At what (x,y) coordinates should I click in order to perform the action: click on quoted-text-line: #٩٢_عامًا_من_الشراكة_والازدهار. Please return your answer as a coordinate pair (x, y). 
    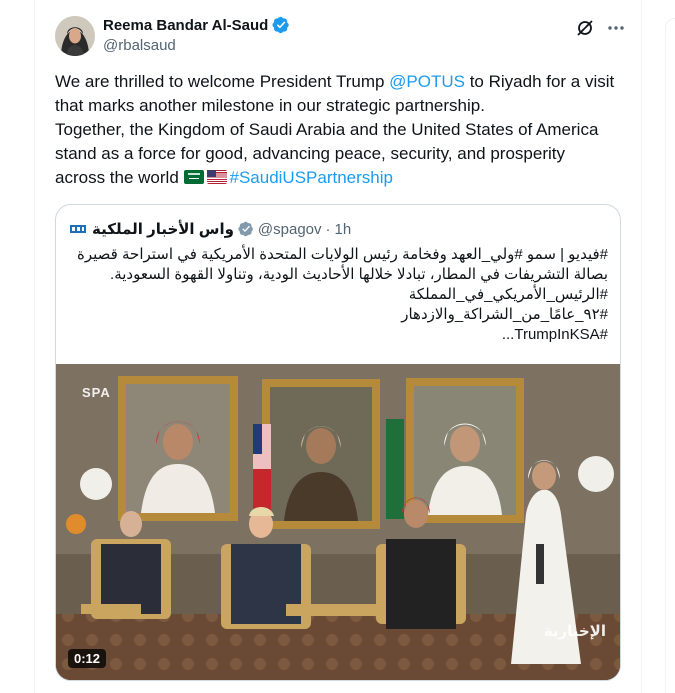
    Looking at the image, I should click on (504, 314).